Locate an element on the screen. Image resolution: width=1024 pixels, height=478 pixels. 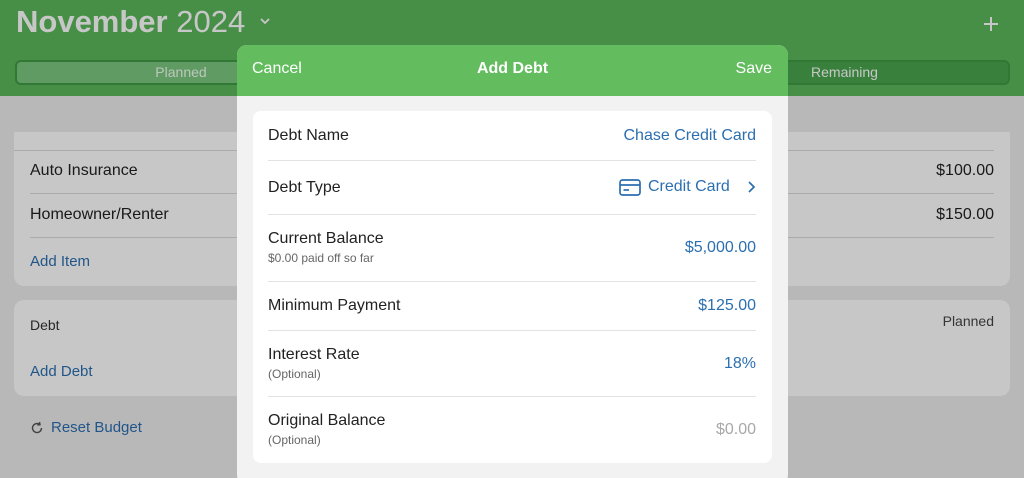
save-button: Save is located at coordinates (754, 69).